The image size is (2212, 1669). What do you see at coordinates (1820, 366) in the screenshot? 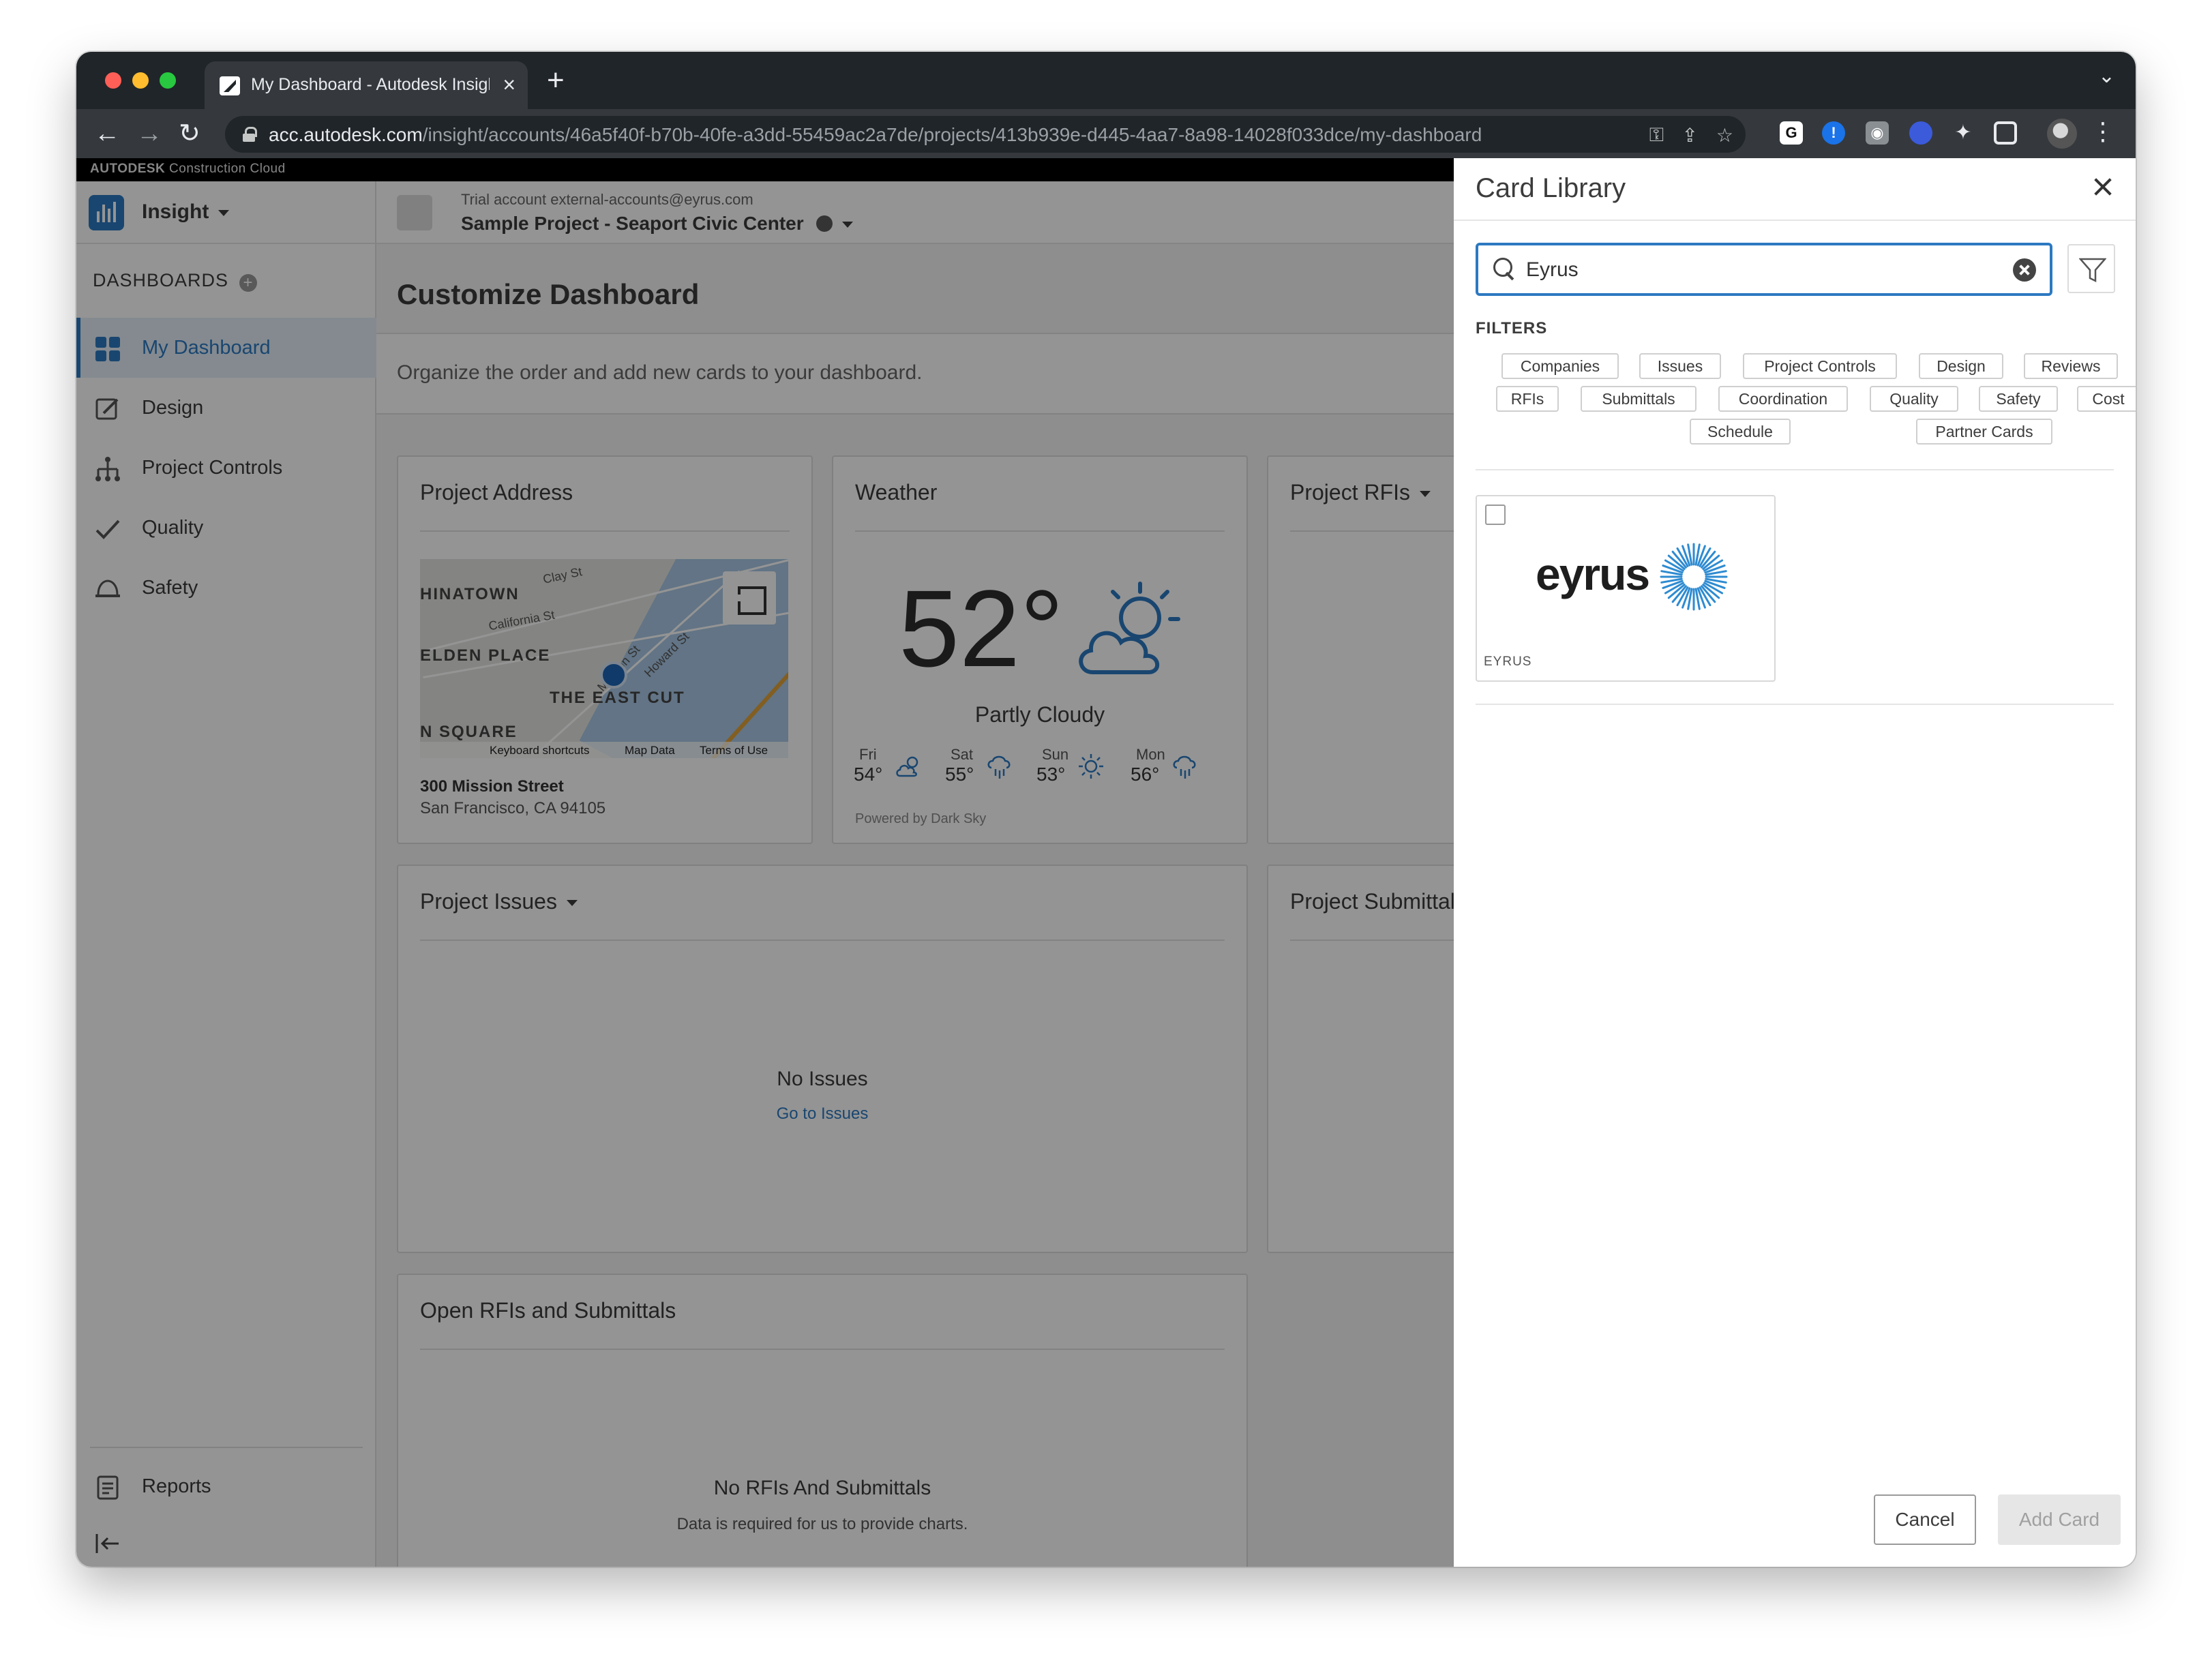
I see `filter-chip-project-controls: Project Controls` at bounding box center [1820, 366].